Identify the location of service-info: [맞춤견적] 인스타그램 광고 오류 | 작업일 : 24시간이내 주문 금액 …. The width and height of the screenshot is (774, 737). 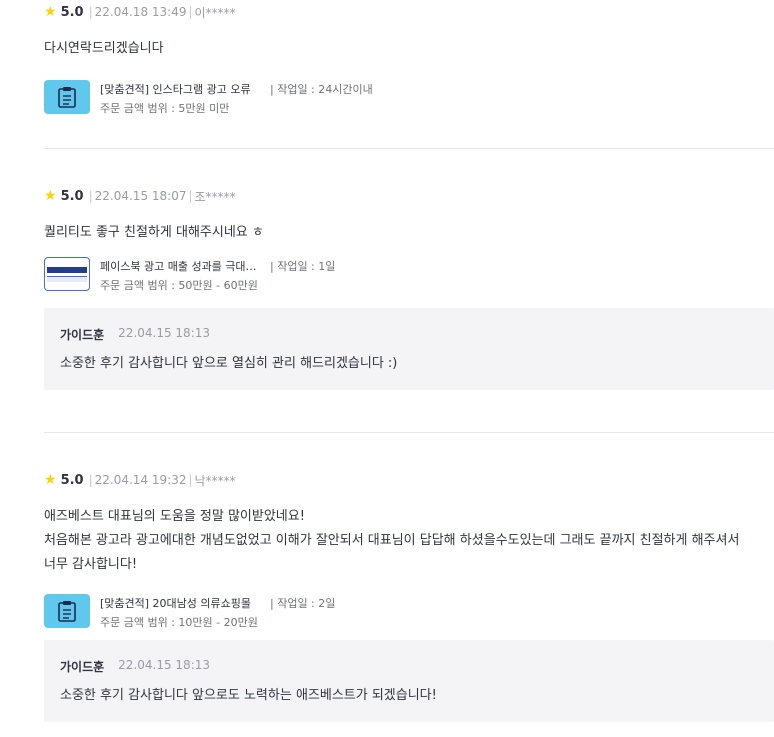
(236, 99).